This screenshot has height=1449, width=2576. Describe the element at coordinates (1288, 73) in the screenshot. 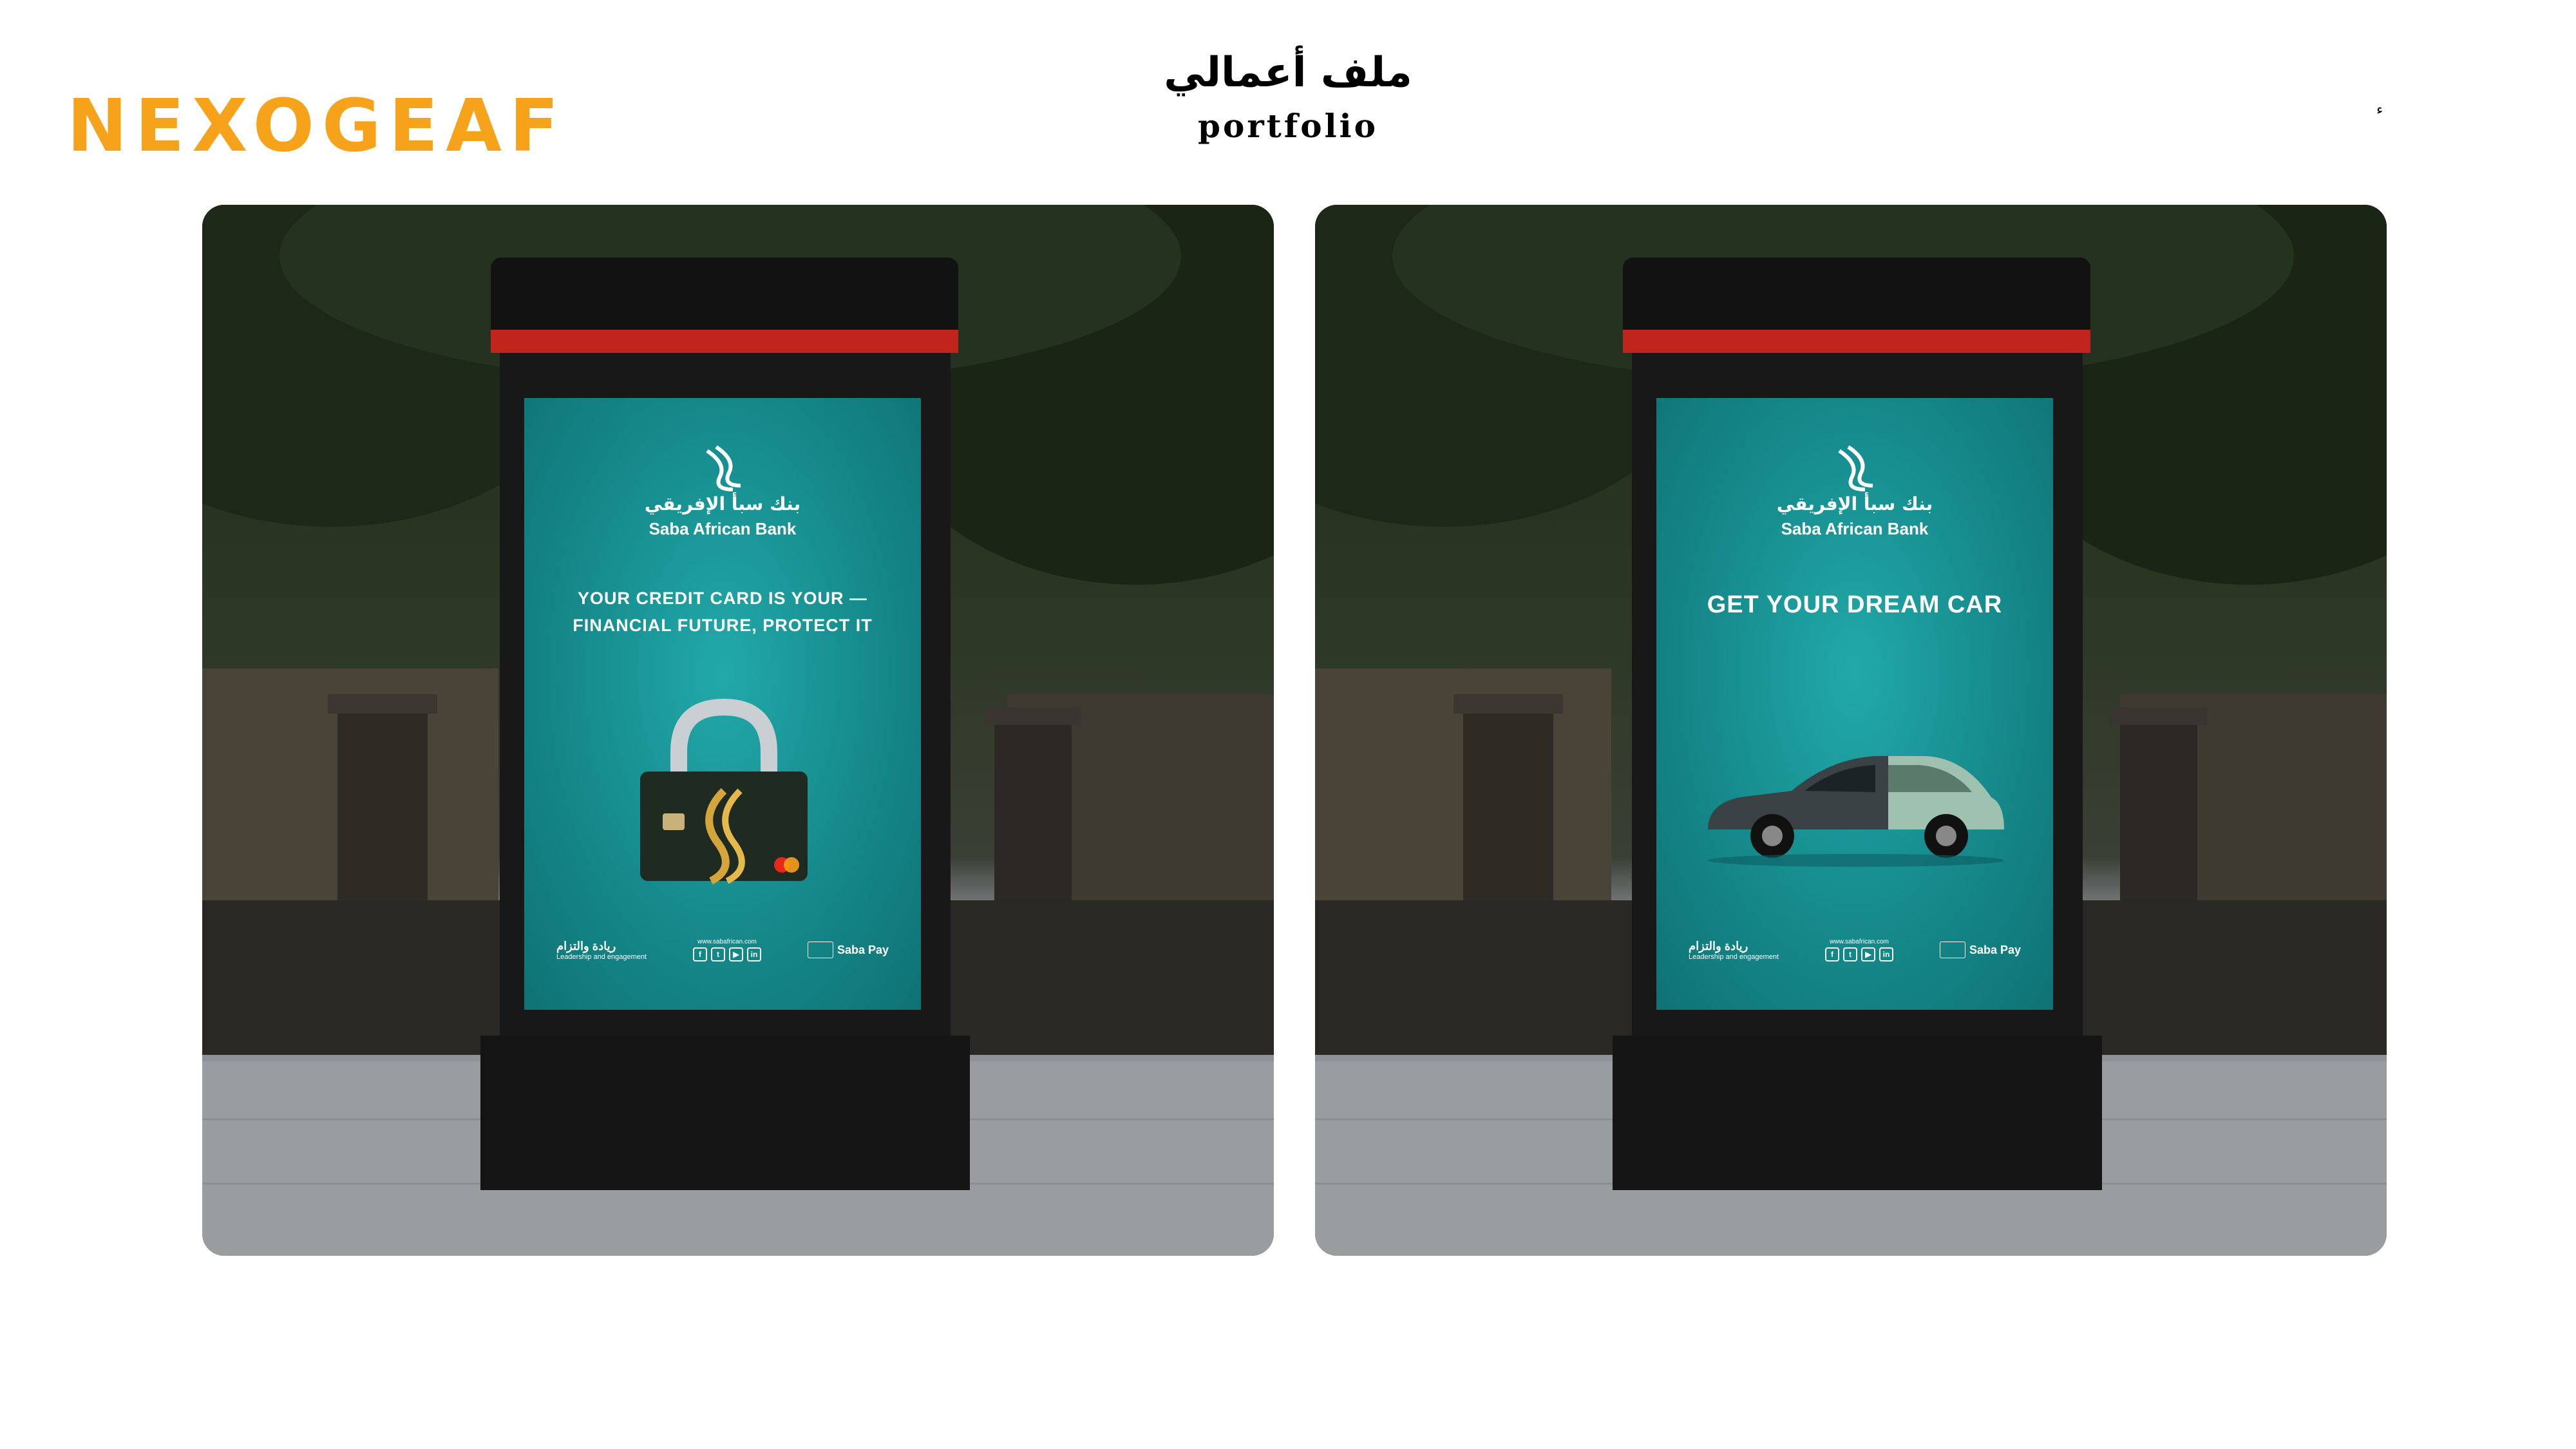

I see `page-title-arabic: ملف أعمالي` at that location.